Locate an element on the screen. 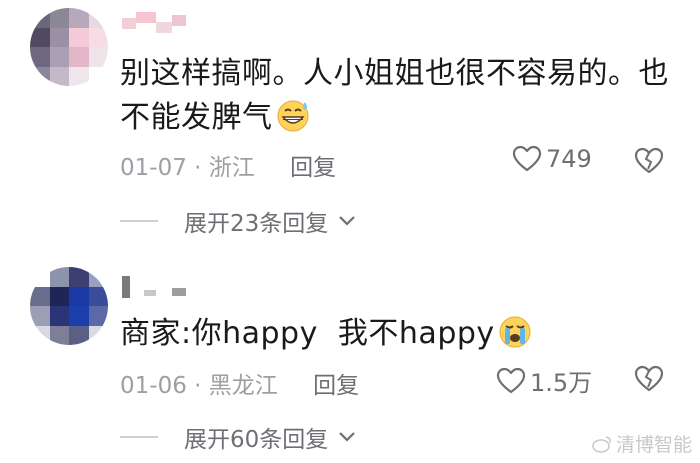 Image resolution: width=700 pixels, height=463 pixels. comment-text: 商家:你happy 我不happy is located at coordinates (326, 334).